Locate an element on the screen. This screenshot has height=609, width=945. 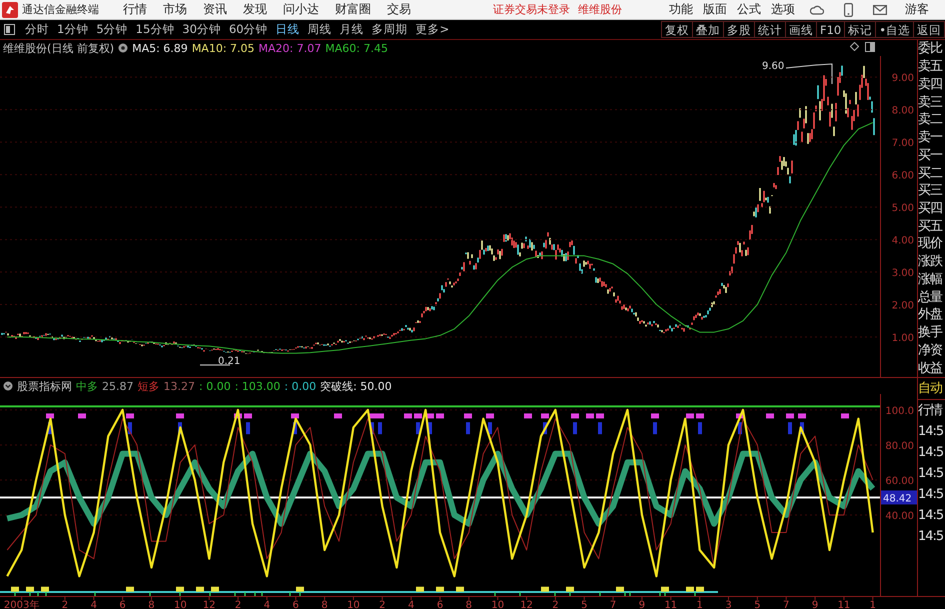
user-label: 游客 is located at coordinates (917, 9).